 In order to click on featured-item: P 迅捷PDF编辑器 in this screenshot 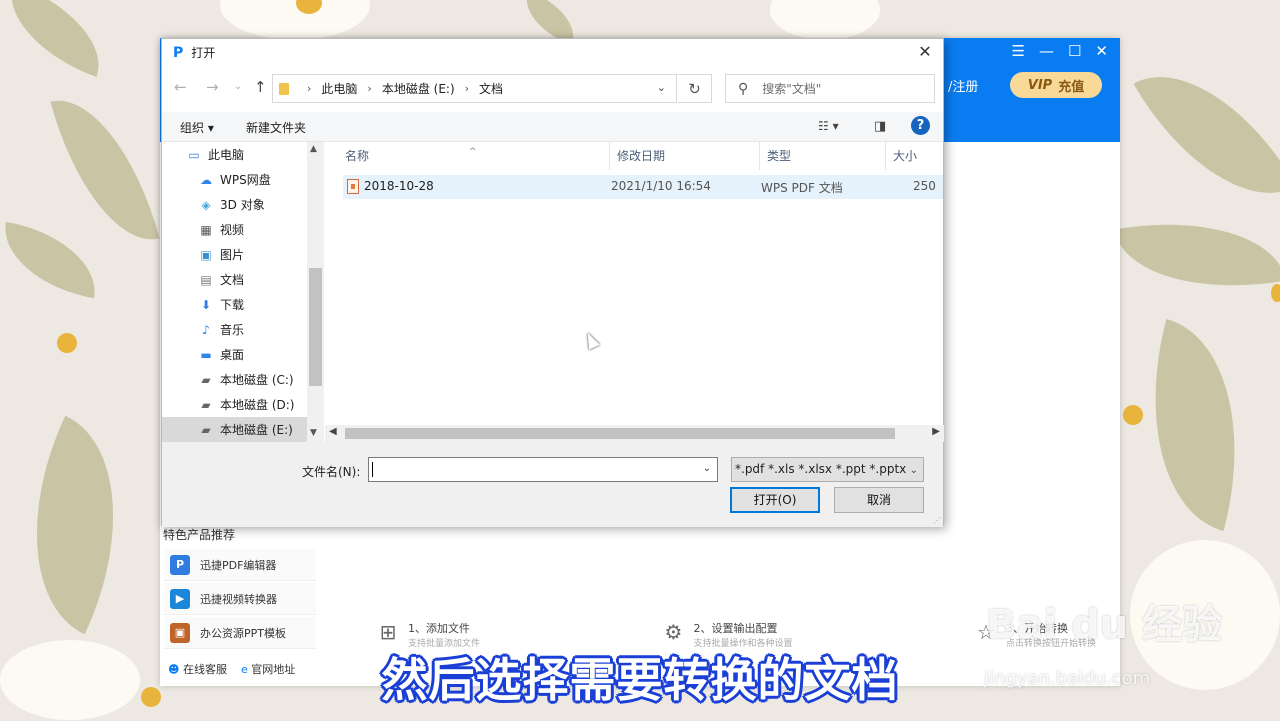, I will do `click(240, 565)`.